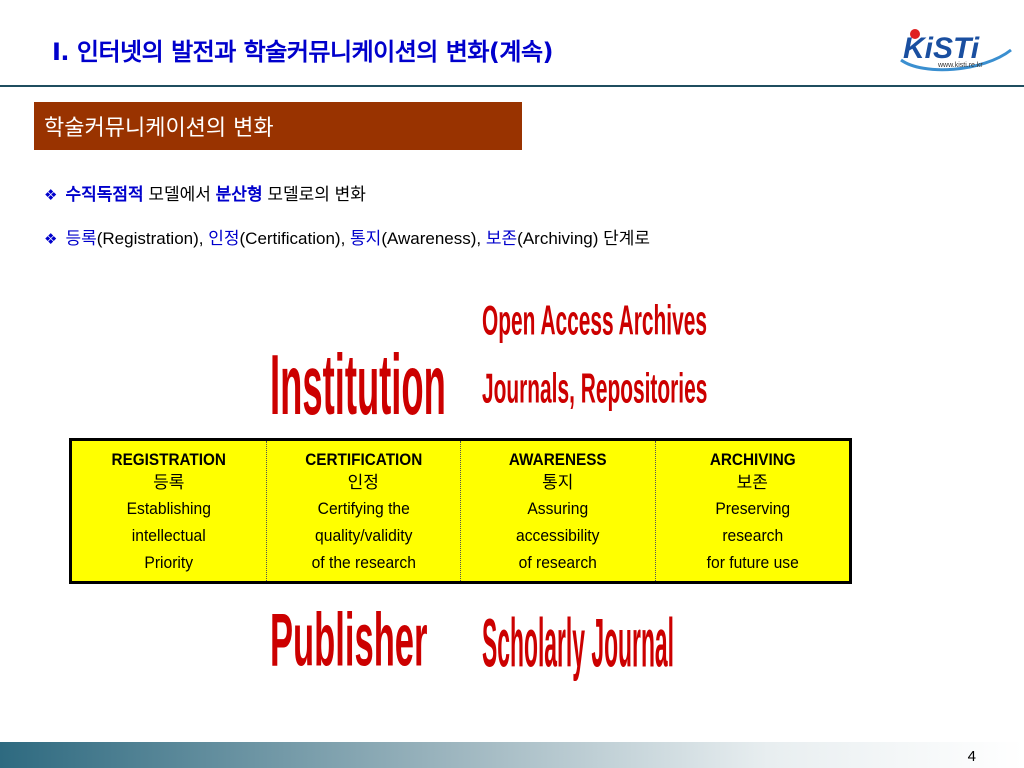  Describe the element at coordinates (314, 194) in the screenshot. I see `bullet-text: 모델로의 변화` at that location.